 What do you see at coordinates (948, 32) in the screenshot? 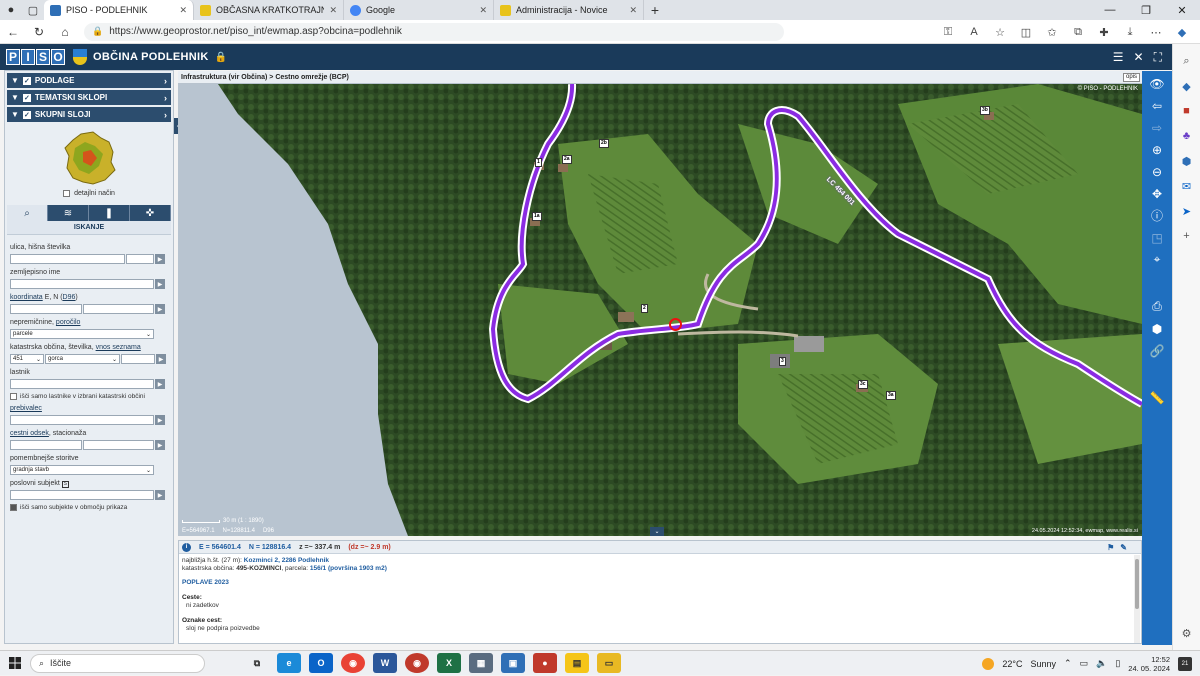
I see `key-icon: ⚿` at bounding box center [948, 32].